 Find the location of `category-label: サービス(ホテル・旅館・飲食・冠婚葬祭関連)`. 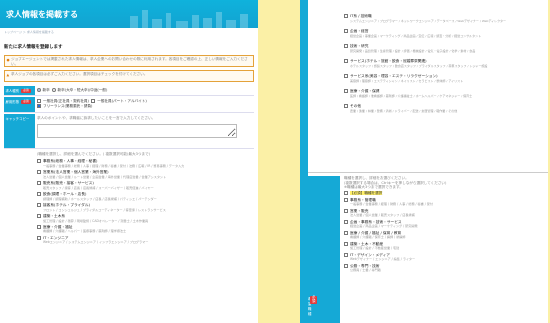

category-label: サービス(ホテル・旅館・飲食・冠婚葬祭関連) is located at coordinates (388, 61).